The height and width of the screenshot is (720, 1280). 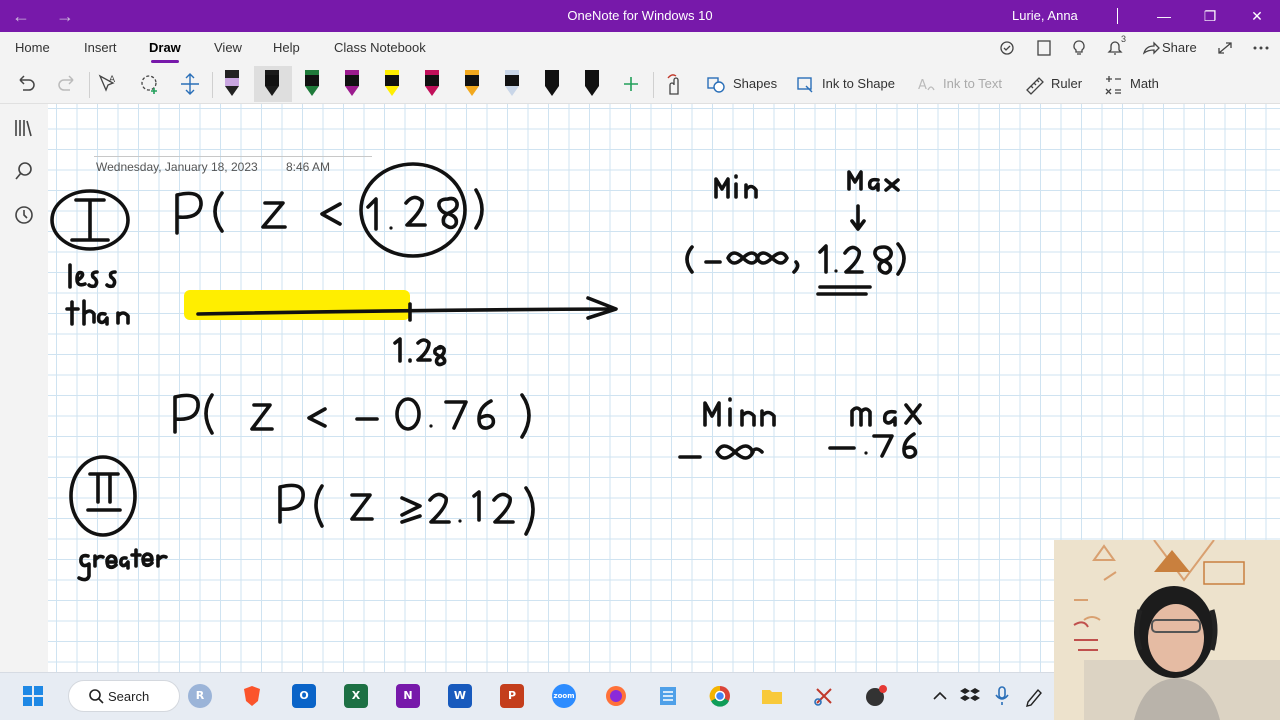 I want to click on shapes-button: Shapes, so click(x=755, y=83).